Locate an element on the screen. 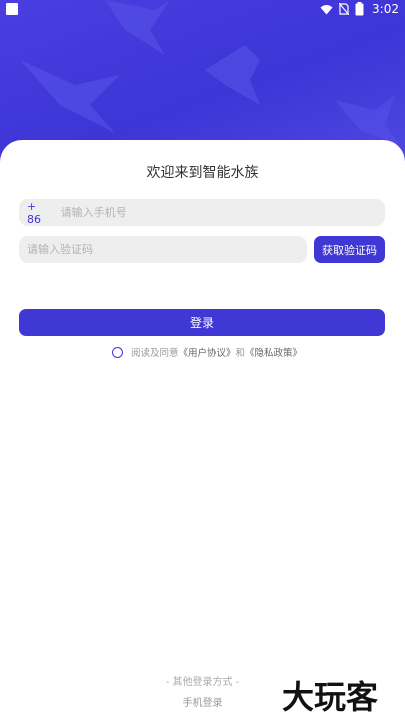  page-title: 欢迎来到智能水族 is located at coordinates (202, 173).